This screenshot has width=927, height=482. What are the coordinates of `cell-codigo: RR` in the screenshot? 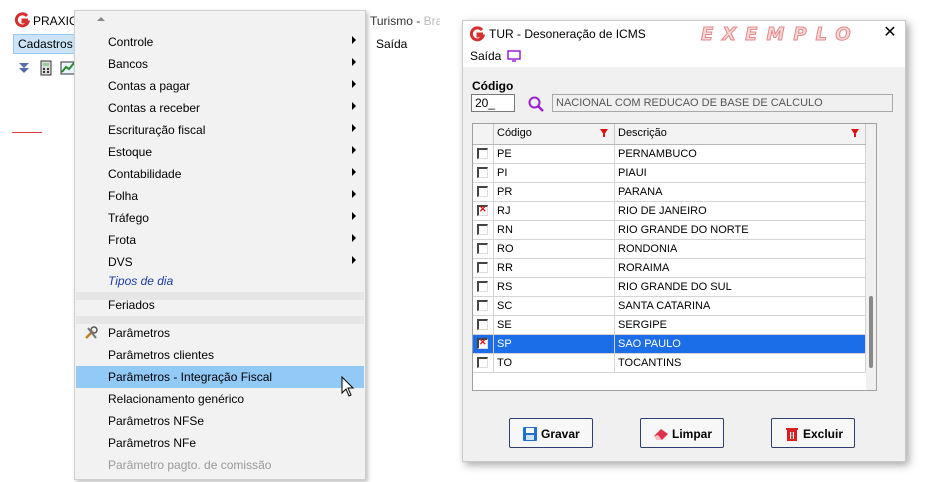 It's located at (554, 268).